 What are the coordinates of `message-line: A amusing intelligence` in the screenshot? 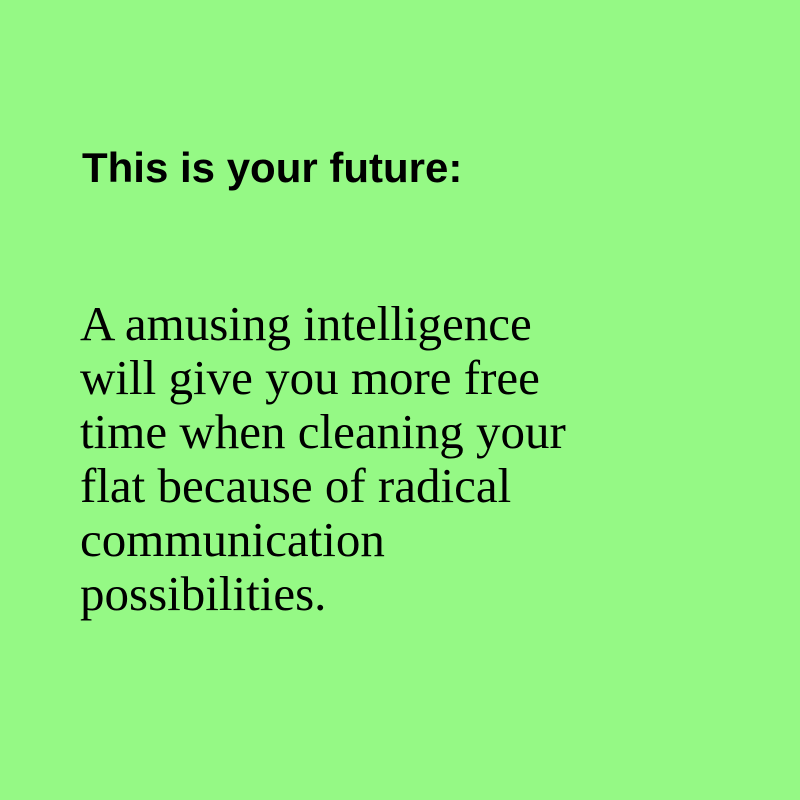 It's located at (306, 323).